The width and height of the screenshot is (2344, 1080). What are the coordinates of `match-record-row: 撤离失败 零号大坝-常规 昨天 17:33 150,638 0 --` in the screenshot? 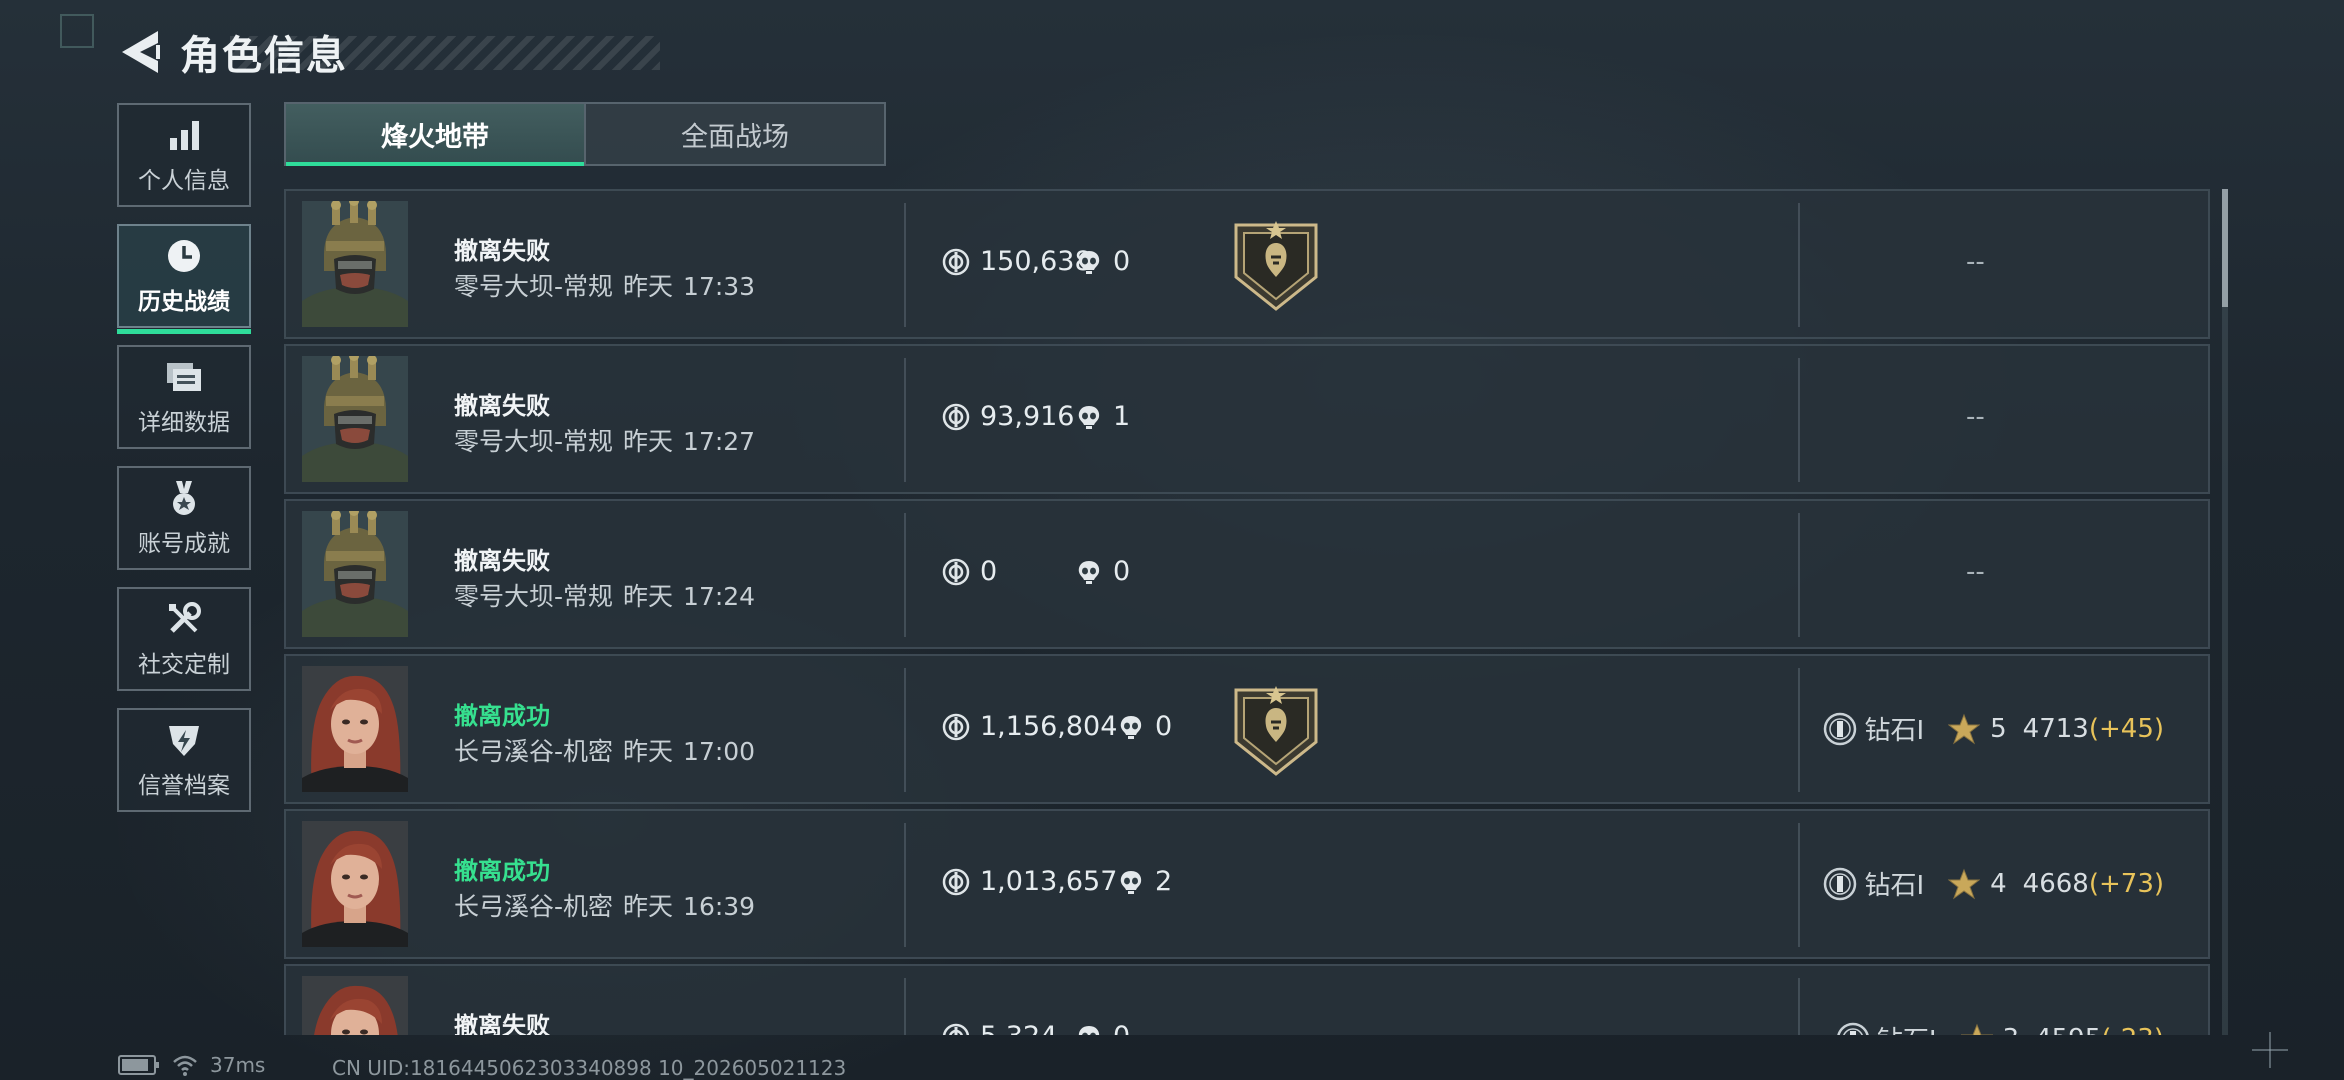 It's located at (1247, 264).